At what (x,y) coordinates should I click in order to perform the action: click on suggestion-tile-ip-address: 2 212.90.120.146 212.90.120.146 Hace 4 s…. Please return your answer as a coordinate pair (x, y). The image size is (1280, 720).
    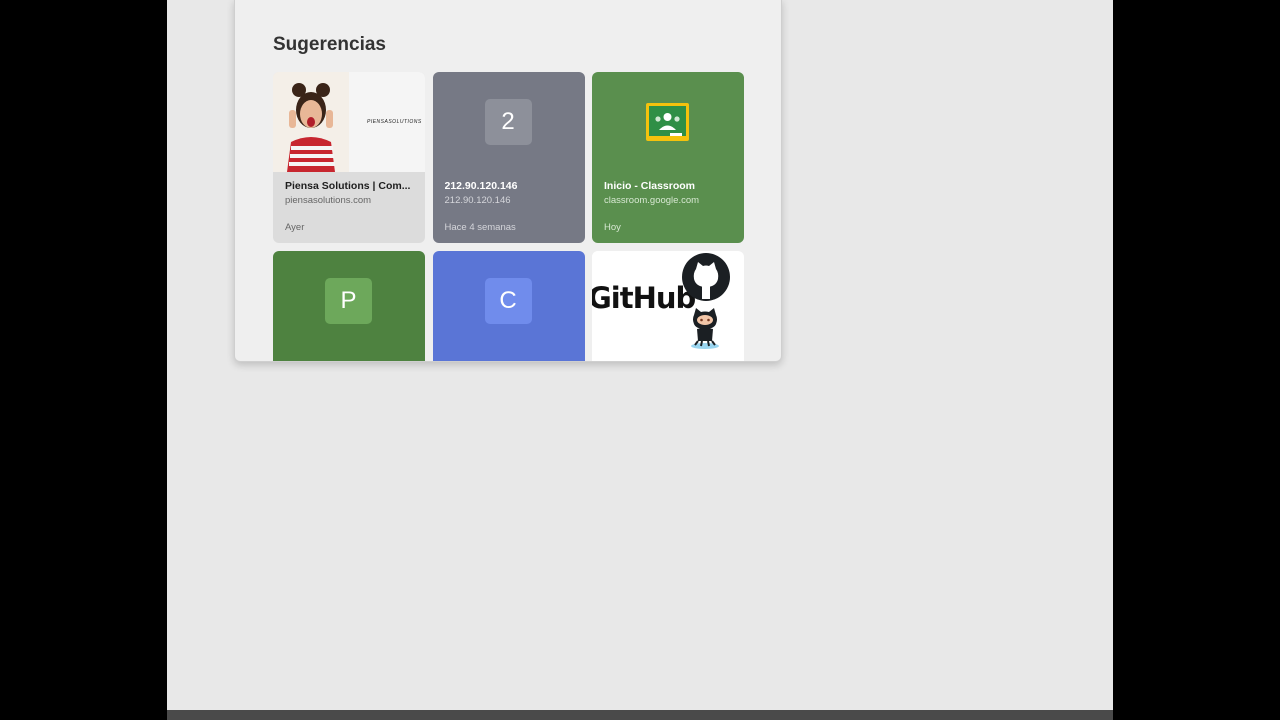
    Looking at the image, I should click on (508, 157).